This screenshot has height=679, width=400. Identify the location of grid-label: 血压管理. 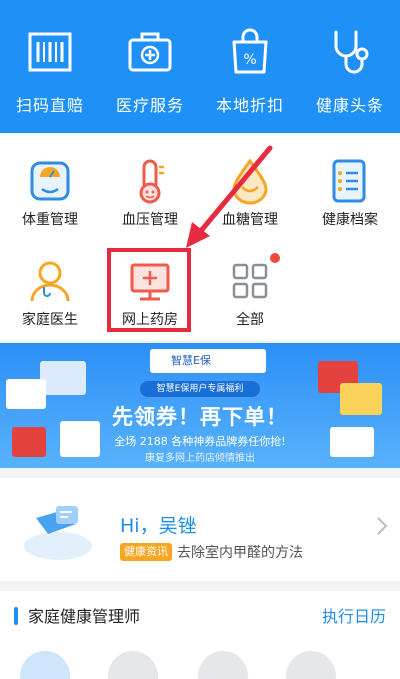
(150, 220).